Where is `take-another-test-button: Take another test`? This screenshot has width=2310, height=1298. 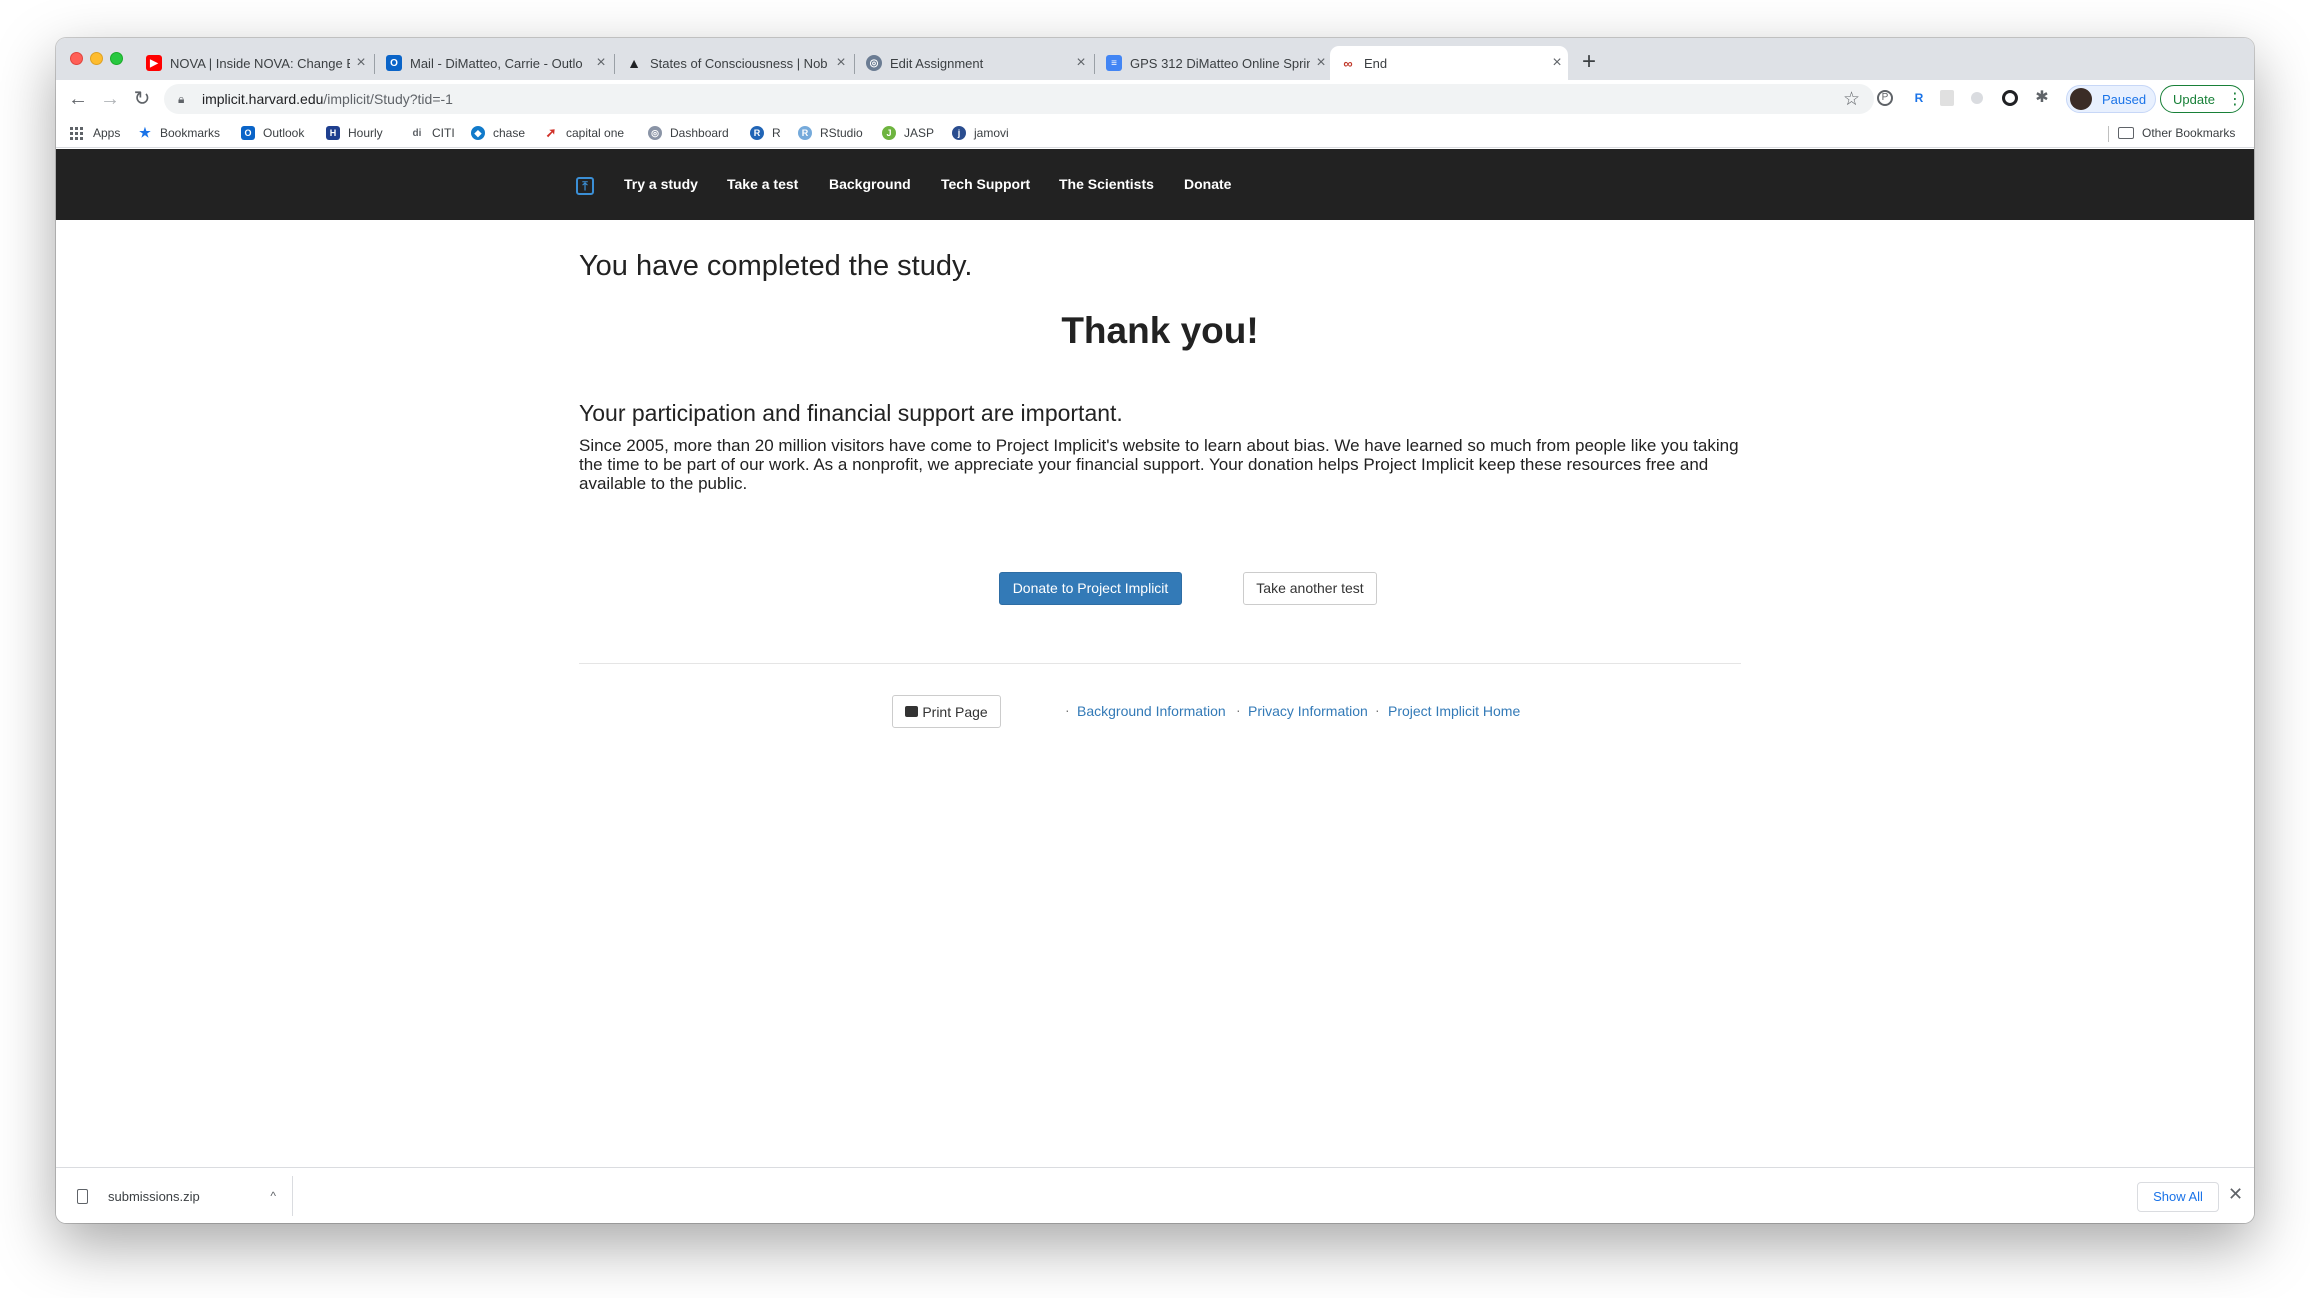
take-another-test-button: Take another test is located at coordinates (1310, 588).